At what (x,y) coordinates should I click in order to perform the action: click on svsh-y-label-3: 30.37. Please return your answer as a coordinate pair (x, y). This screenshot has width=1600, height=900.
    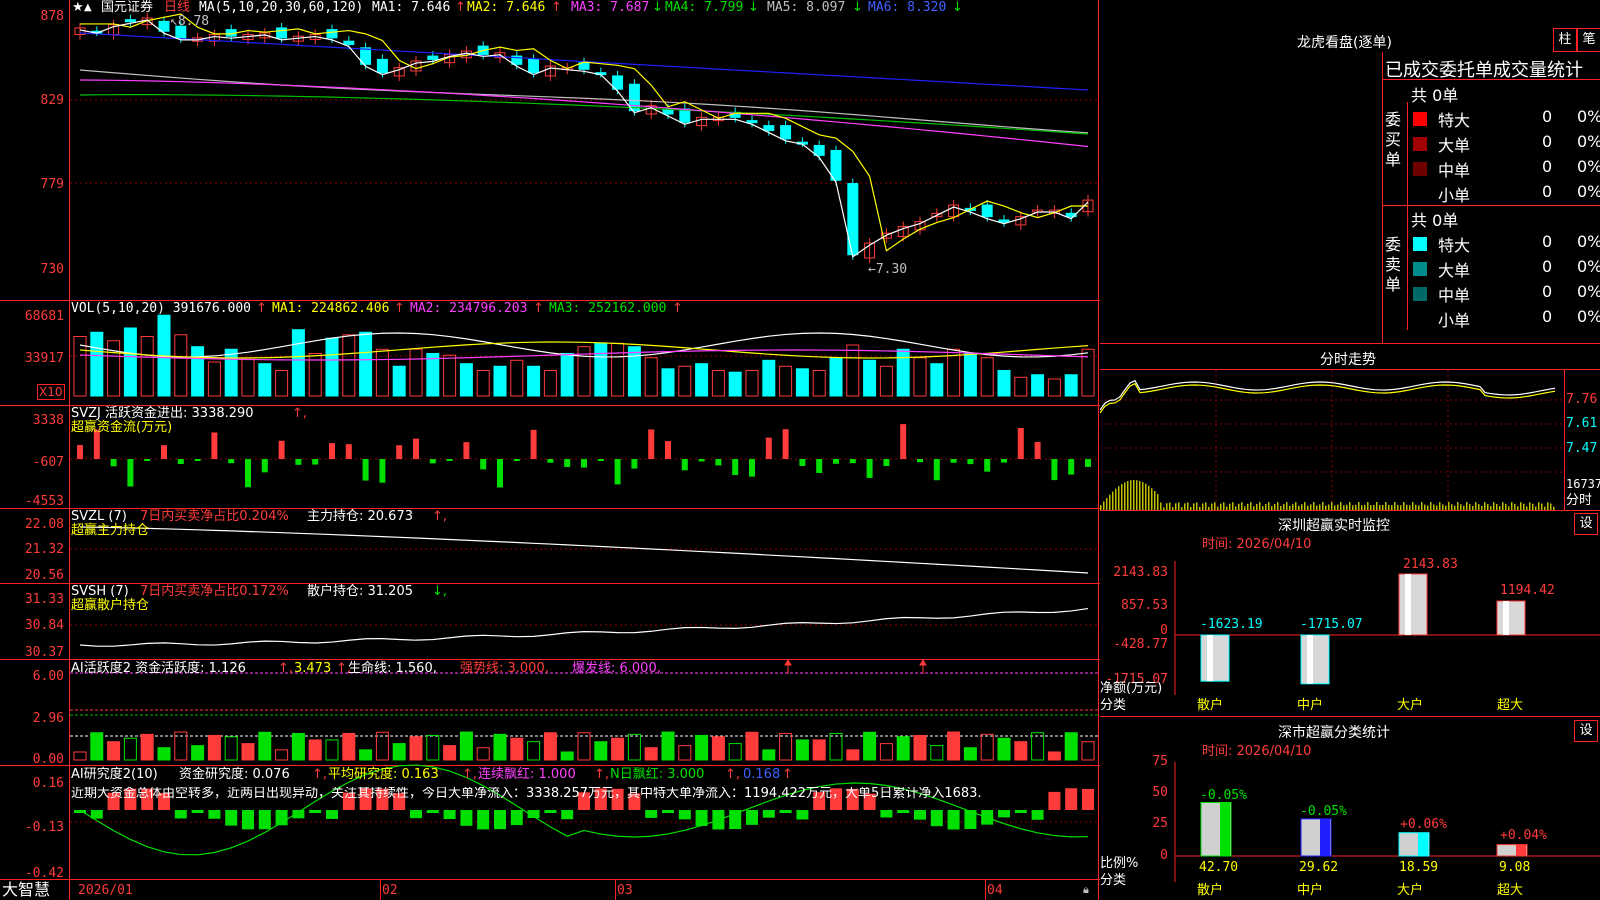
    Looking at the image, I should click on (44, 652).